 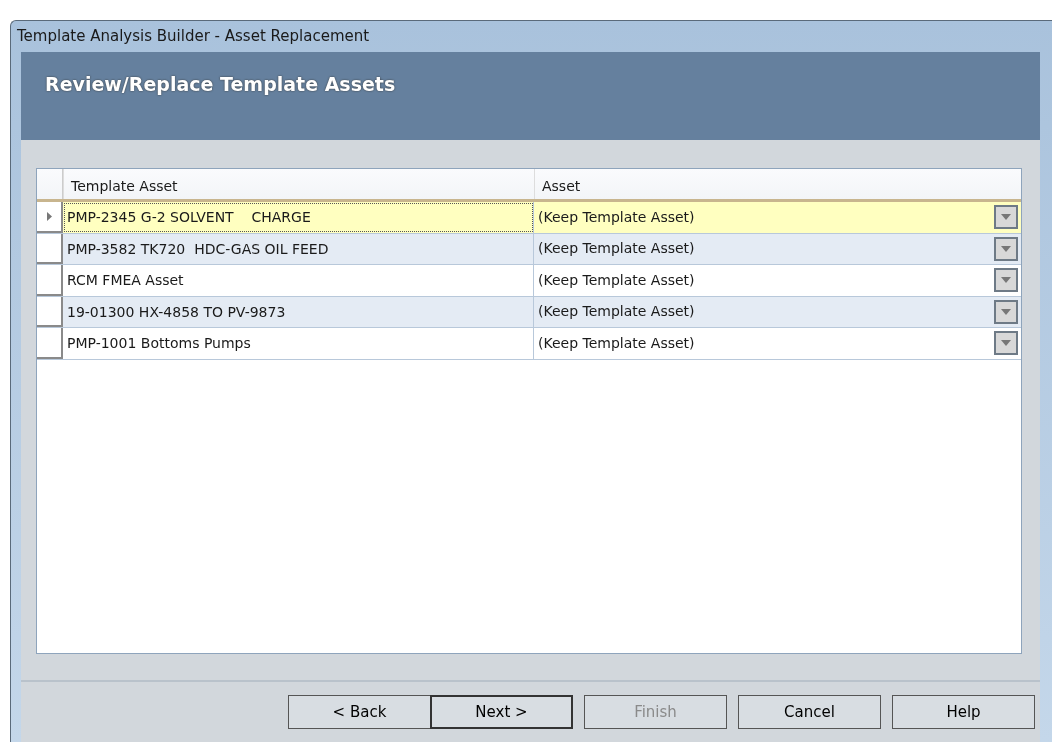 What do you see at coordinates (963, 712) in the screenshot?
I see `wizard-button: Help` at bounding box center [963, 712].